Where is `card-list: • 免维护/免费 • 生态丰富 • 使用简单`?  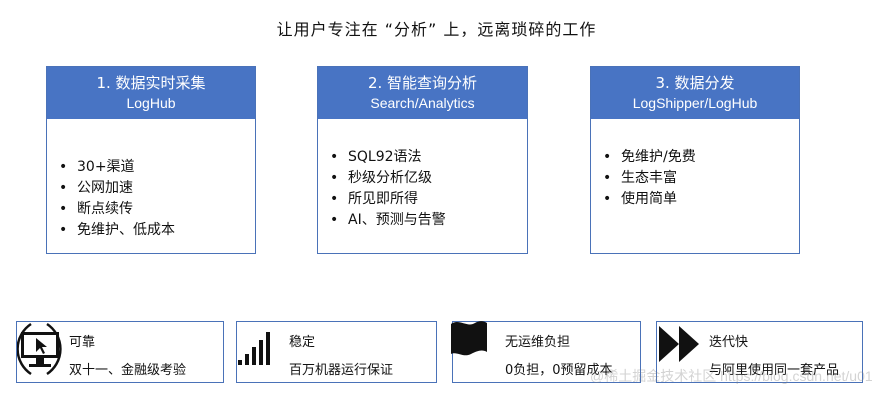 card-list: • 免维护/免费 • 生态丰富 • 使用简单 is located at coordinates (649, 178).